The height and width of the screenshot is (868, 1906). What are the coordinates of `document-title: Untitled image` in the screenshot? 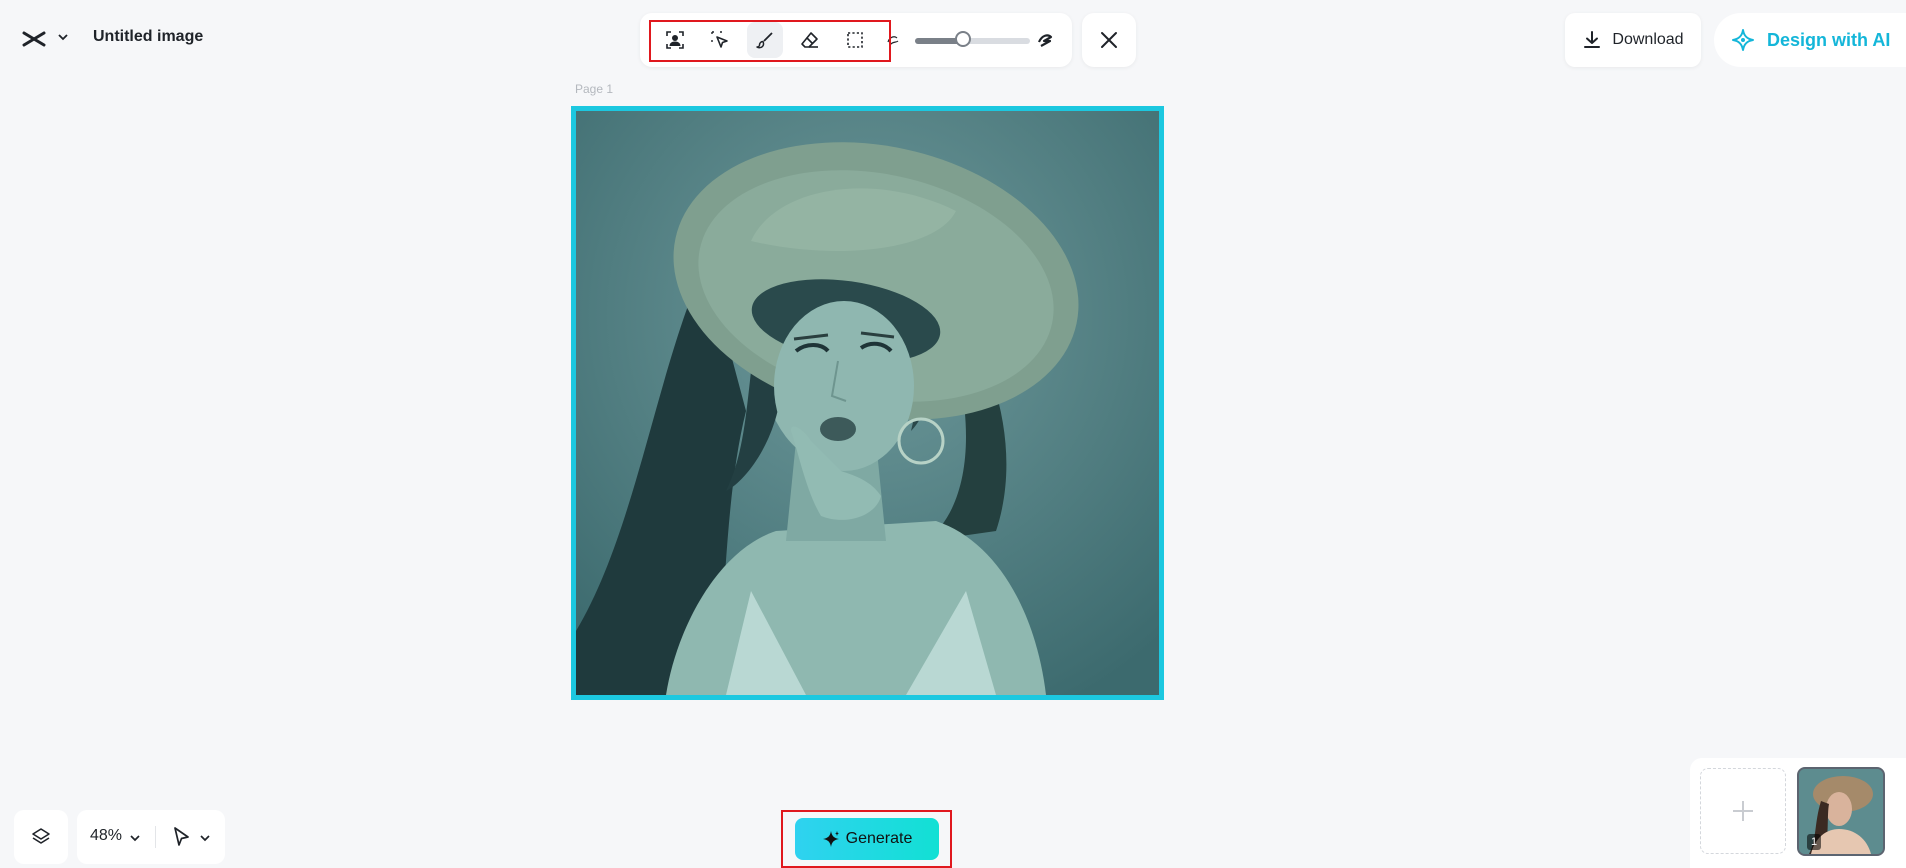 It's located at (148, 37).